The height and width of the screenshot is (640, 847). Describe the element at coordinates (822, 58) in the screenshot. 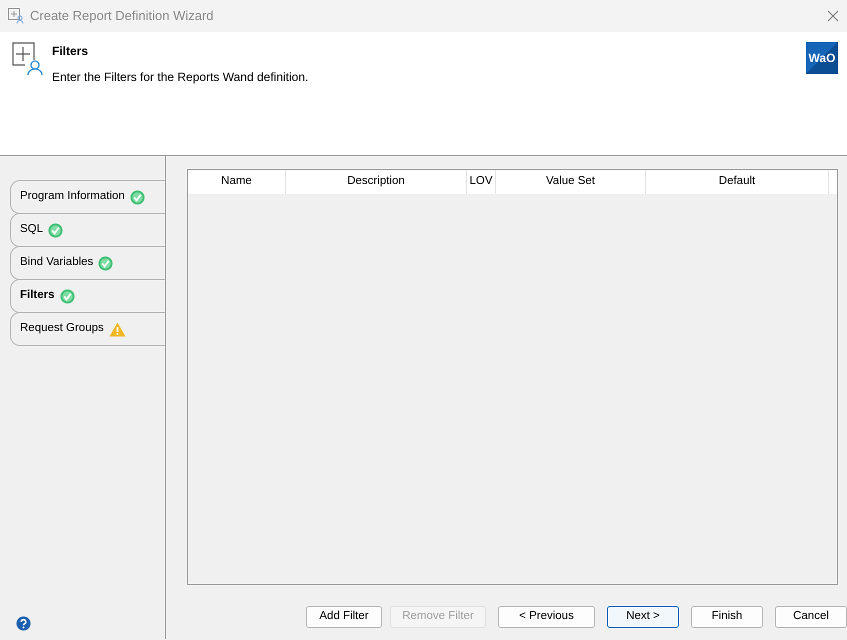

I see `logo: WaO` at that location.